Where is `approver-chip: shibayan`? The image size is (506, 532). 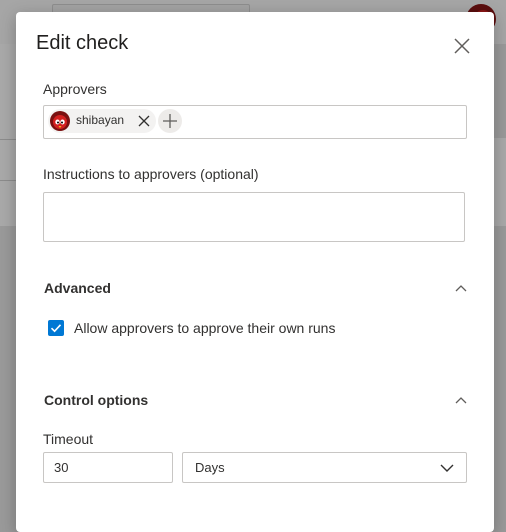
approver-chip: shibayan is located at coordinates (102, 121).